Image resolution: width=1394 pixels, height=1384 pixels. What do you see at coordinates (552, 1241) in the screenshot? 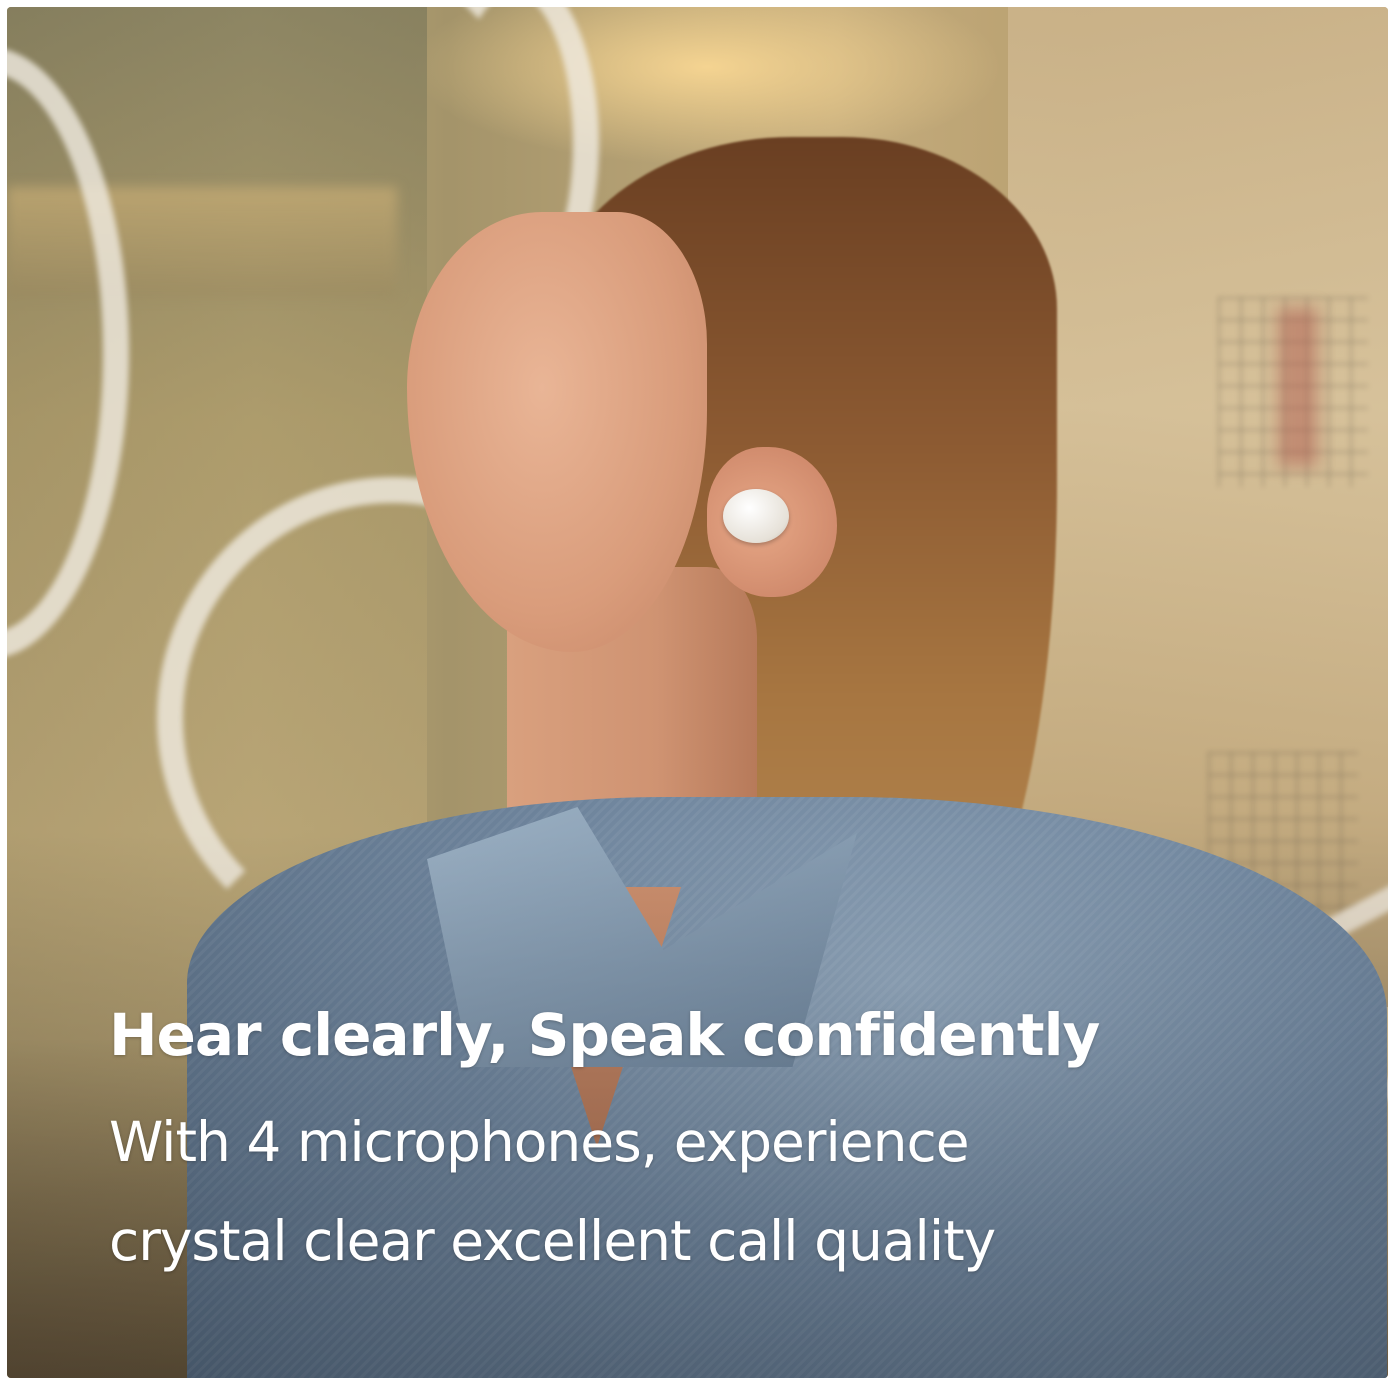
I see `subline: crystal clear excellent call quality` at bounding box center [552, 1241].